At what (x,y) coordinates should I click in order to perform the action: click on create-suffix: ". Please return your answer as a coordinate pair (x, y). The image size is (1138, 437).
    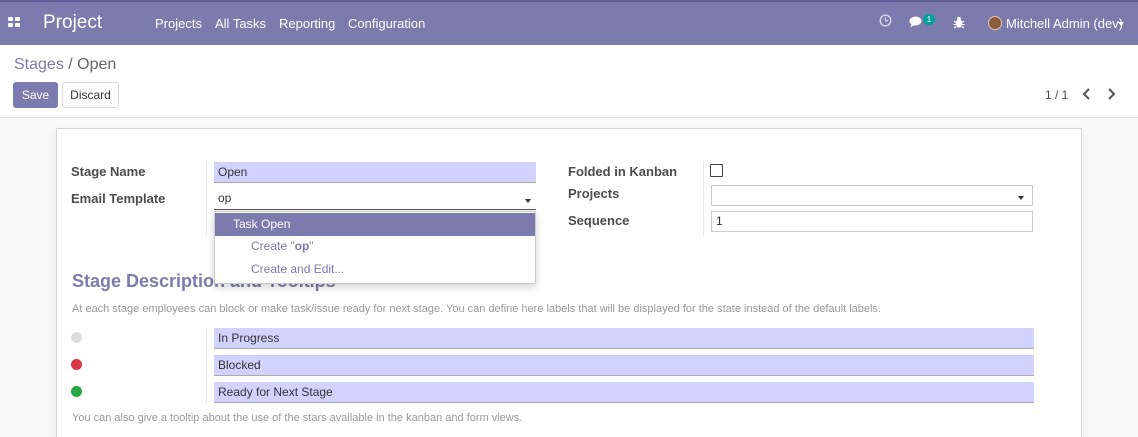
    Looking at the image, I should click on (311, 246).